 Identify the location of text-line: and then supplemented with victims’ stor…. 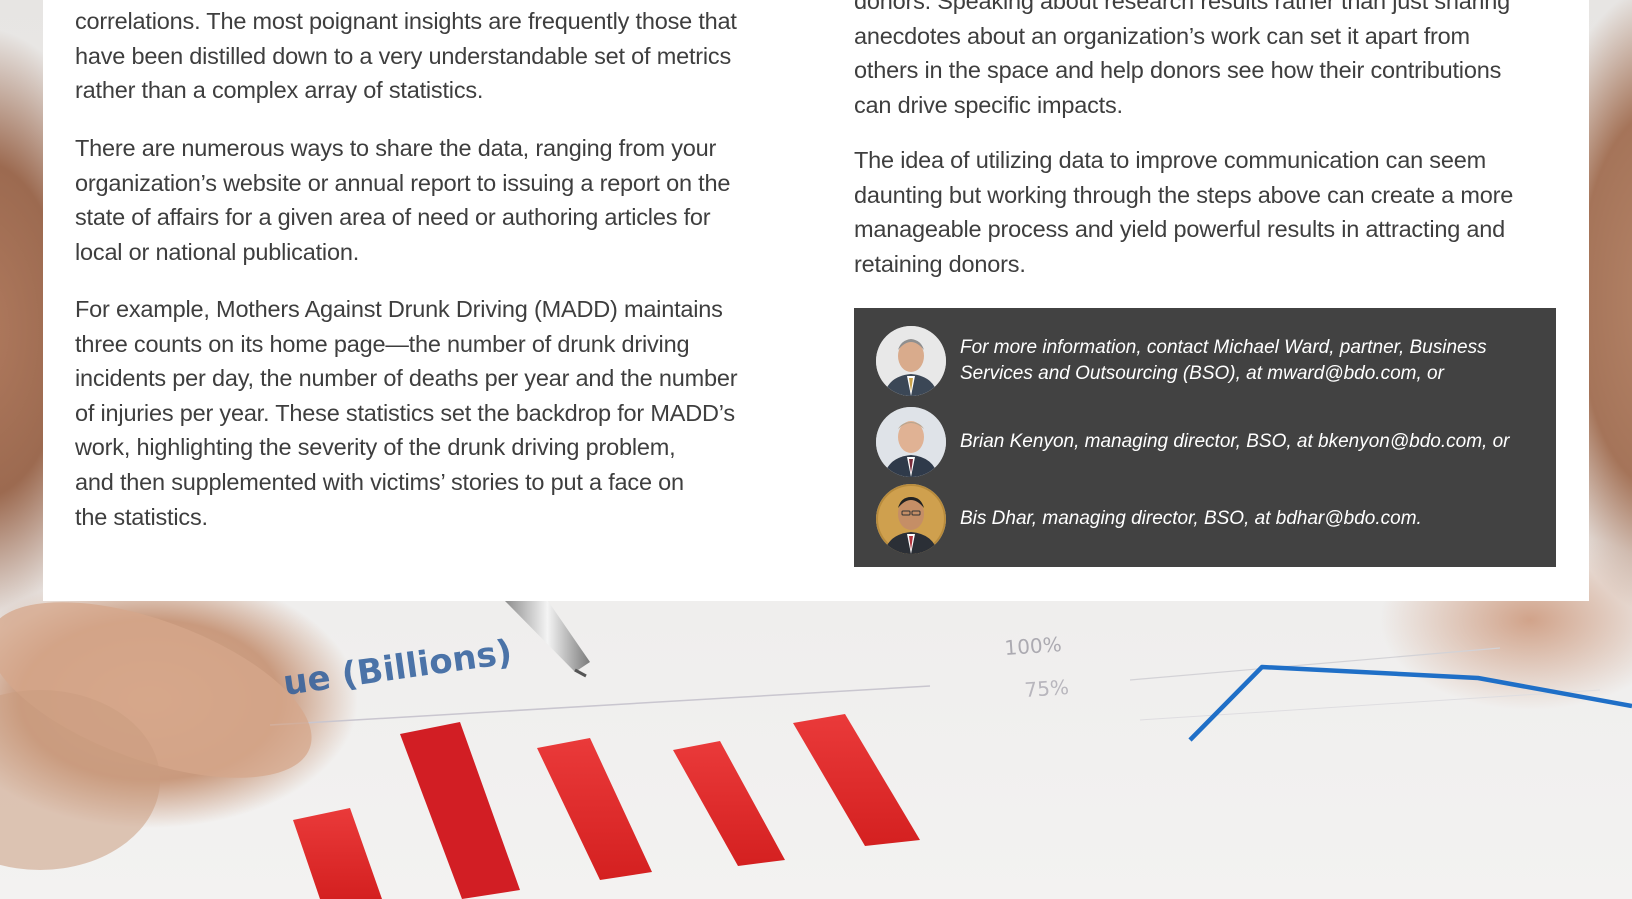
(379, 481).